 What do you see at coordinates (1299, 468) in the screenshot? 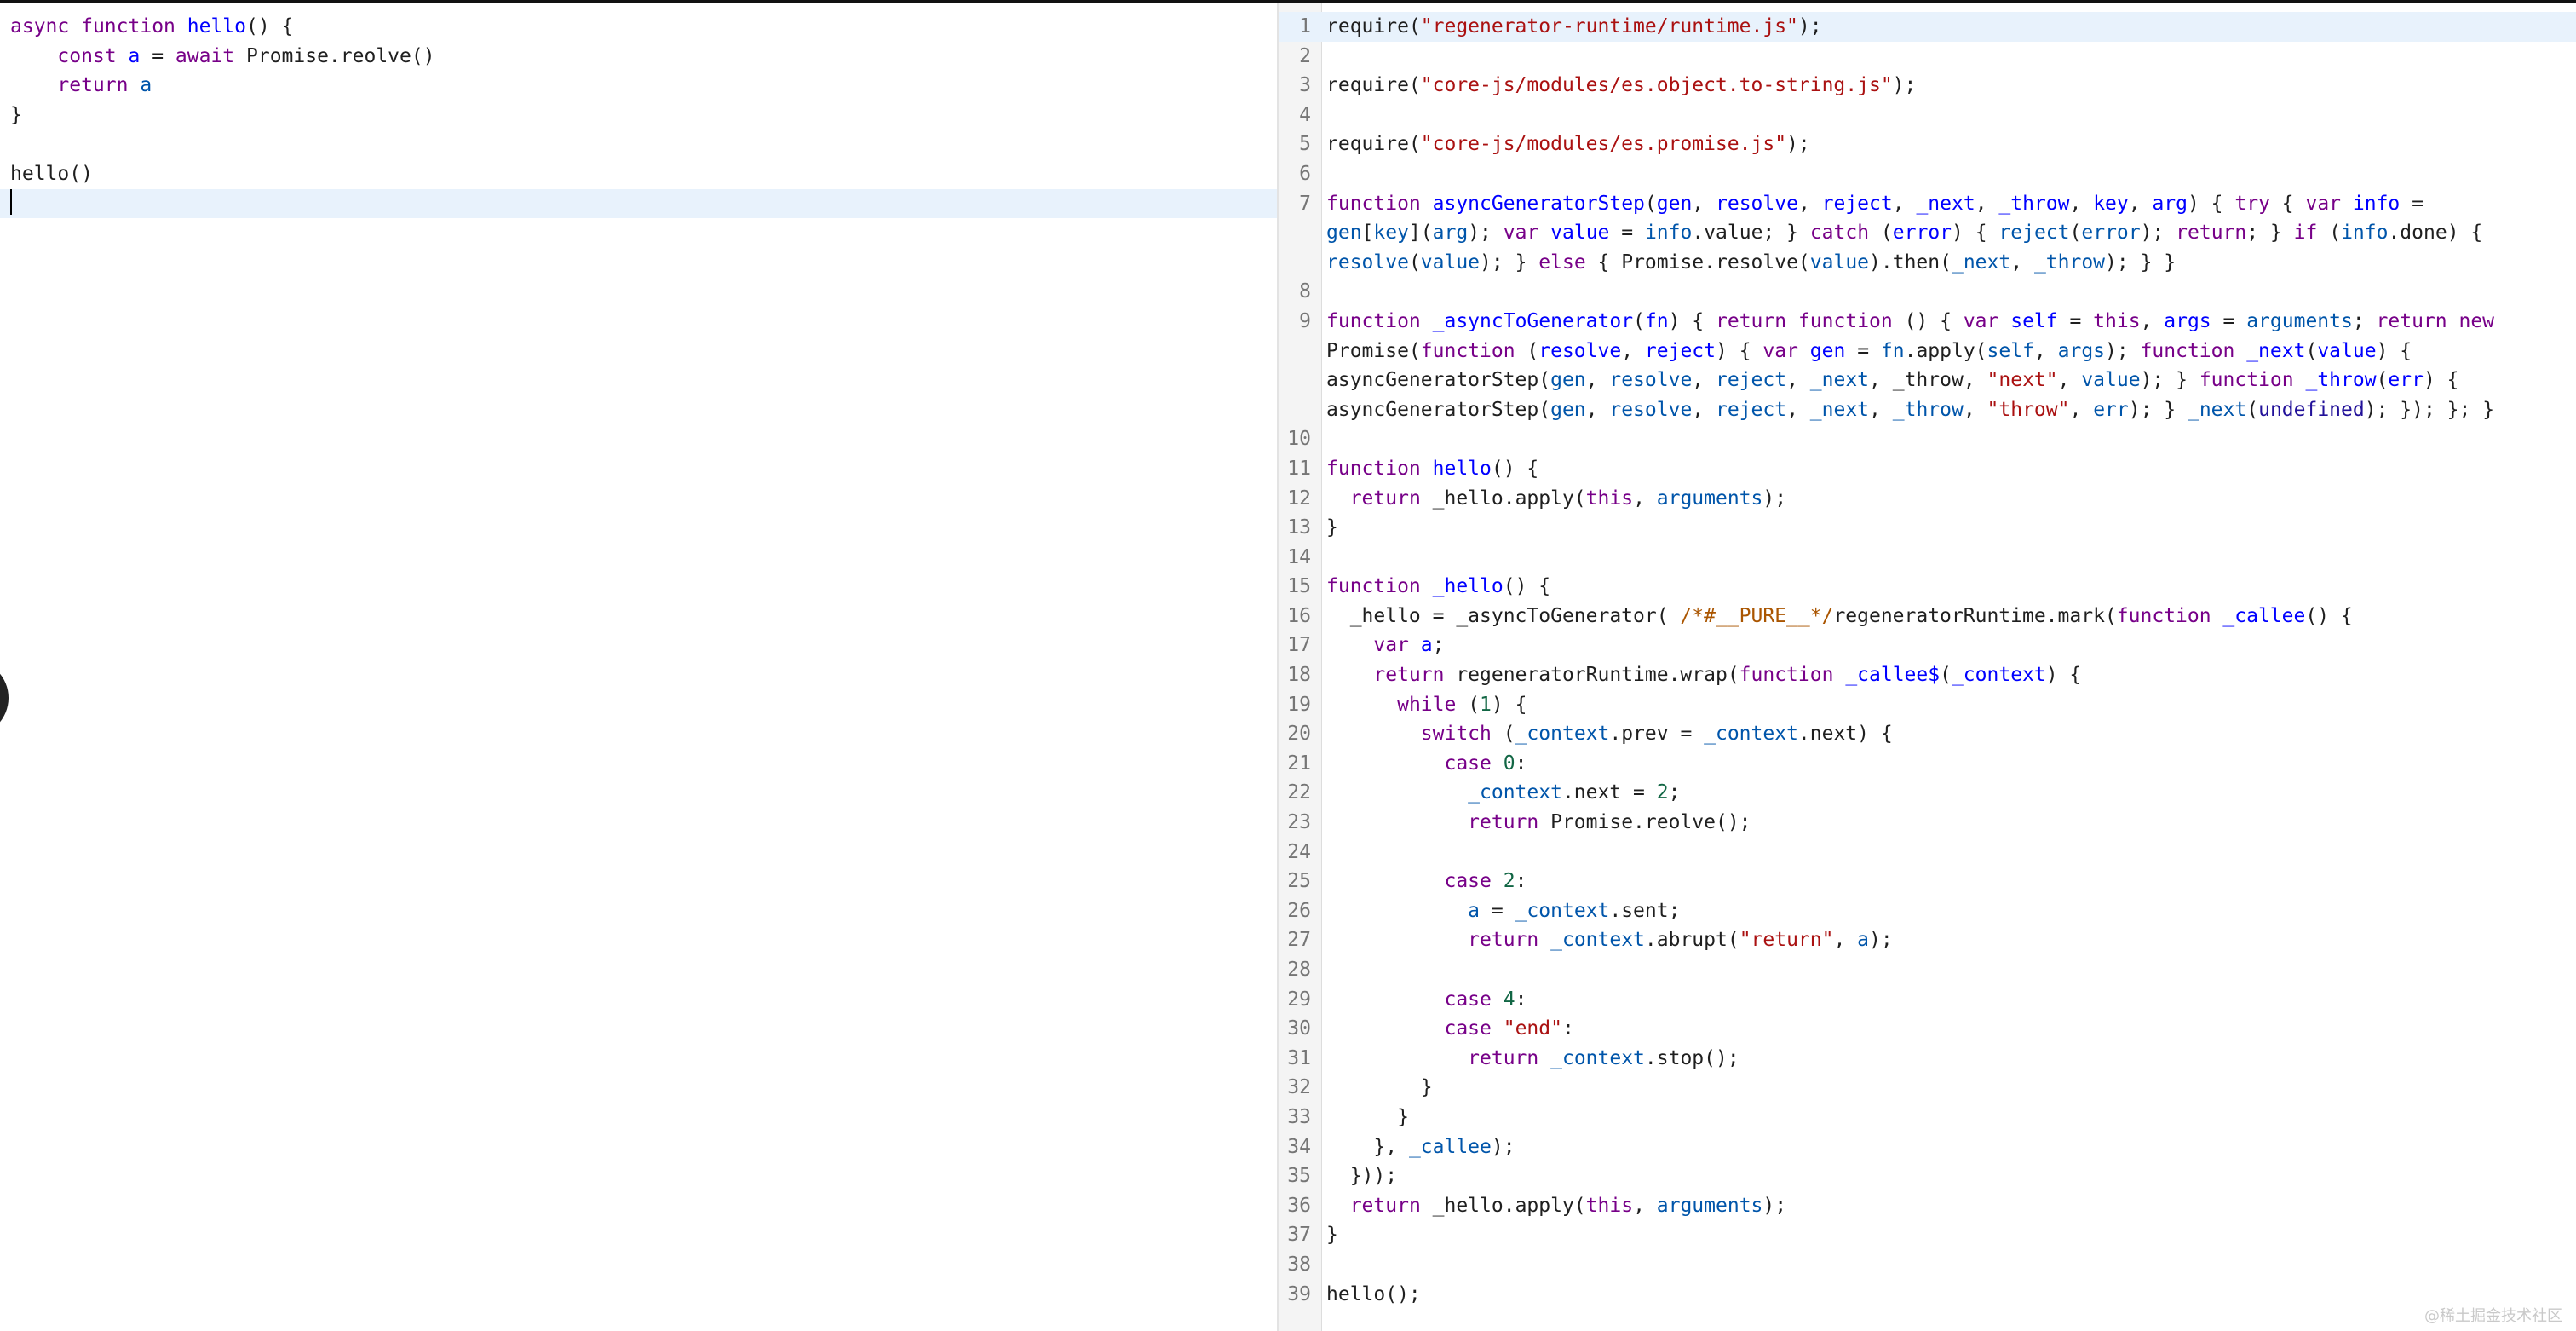
I see `line-number: 11` at bounding box center [1299, 468].